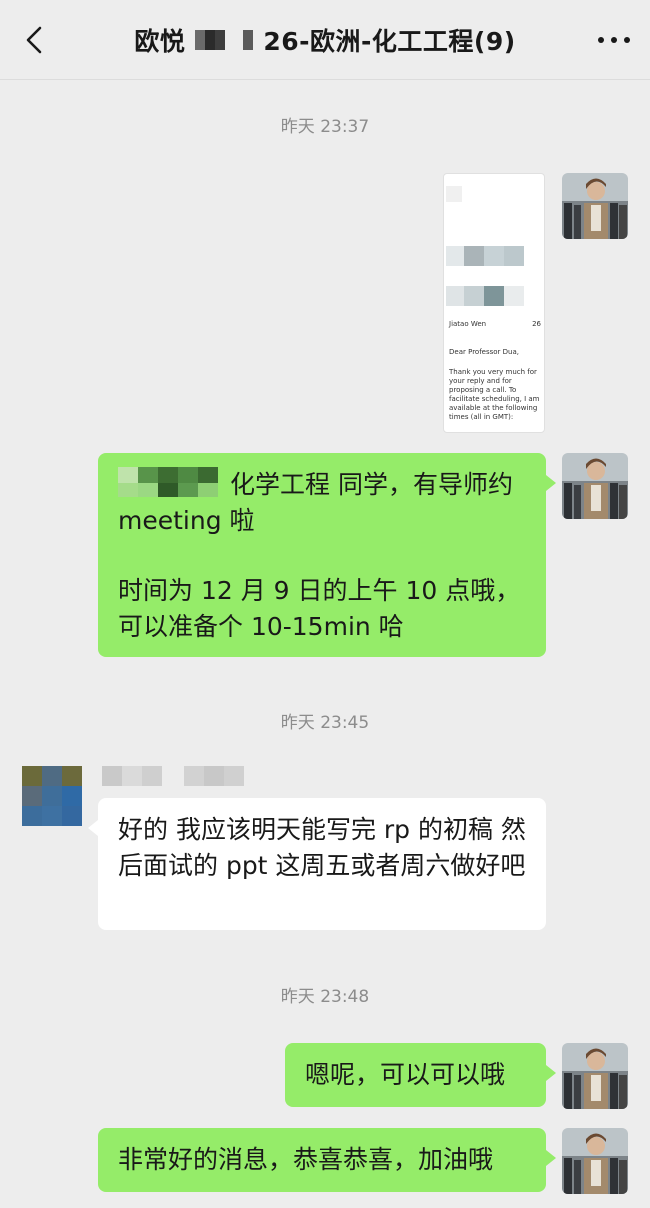 The width and height of the screenshot is (650, 1208). I want to click on timestamp: 昨天 23:45, so click(325, 723).